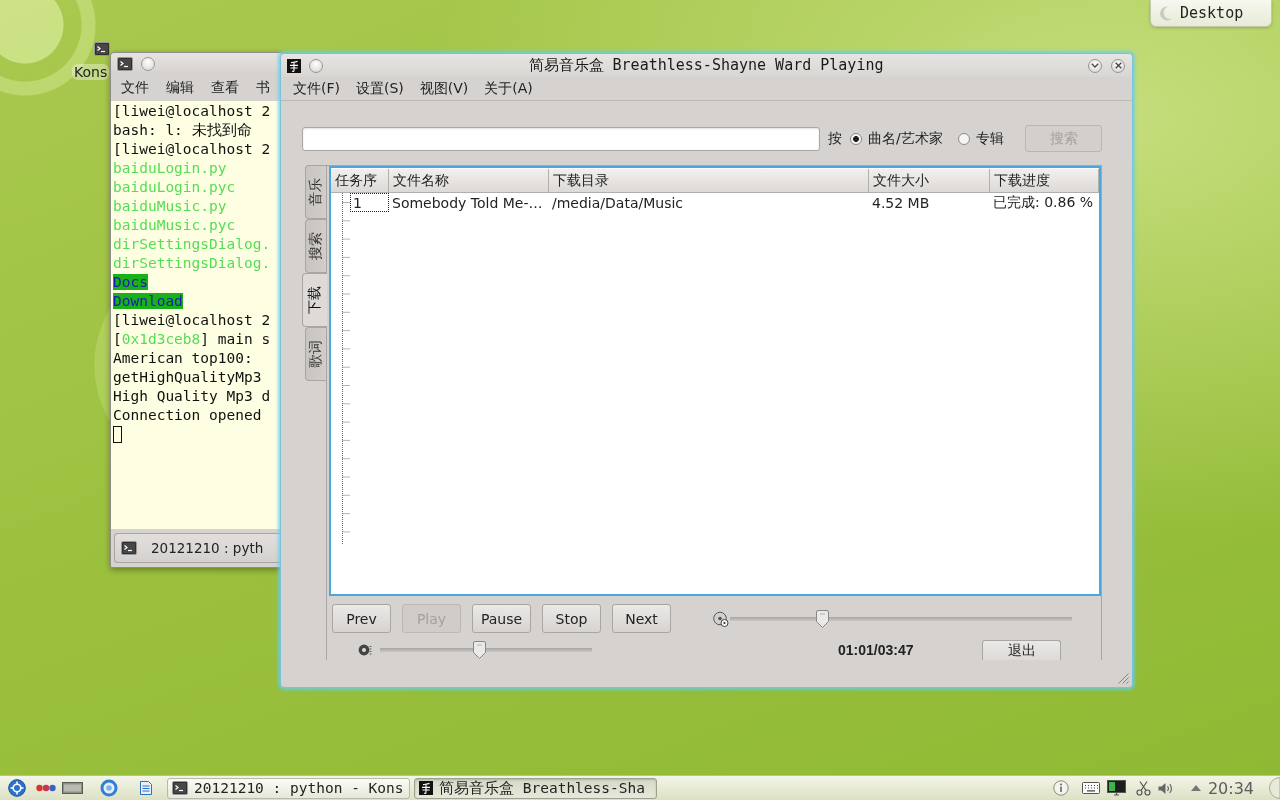 Image resolution: width=1280 pixels, height=800 pixels. Describe the element at coordinates (535, 788) in the screenshot. I see `taskbar-task: 简易音乐盒 Breathless-Sha` at that location.